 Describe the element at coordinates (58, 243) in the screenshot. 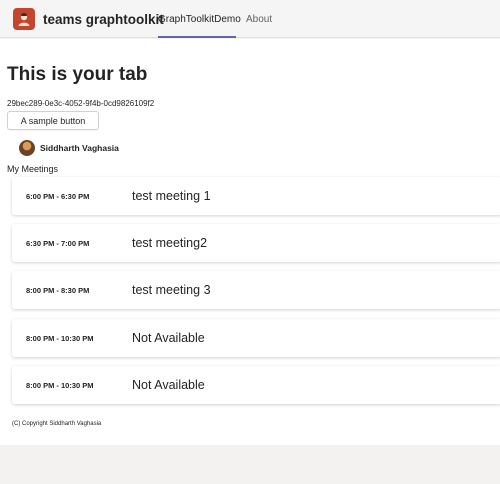

I see `meeting-time: 6:30 PM - 7:00 PM` at that location.